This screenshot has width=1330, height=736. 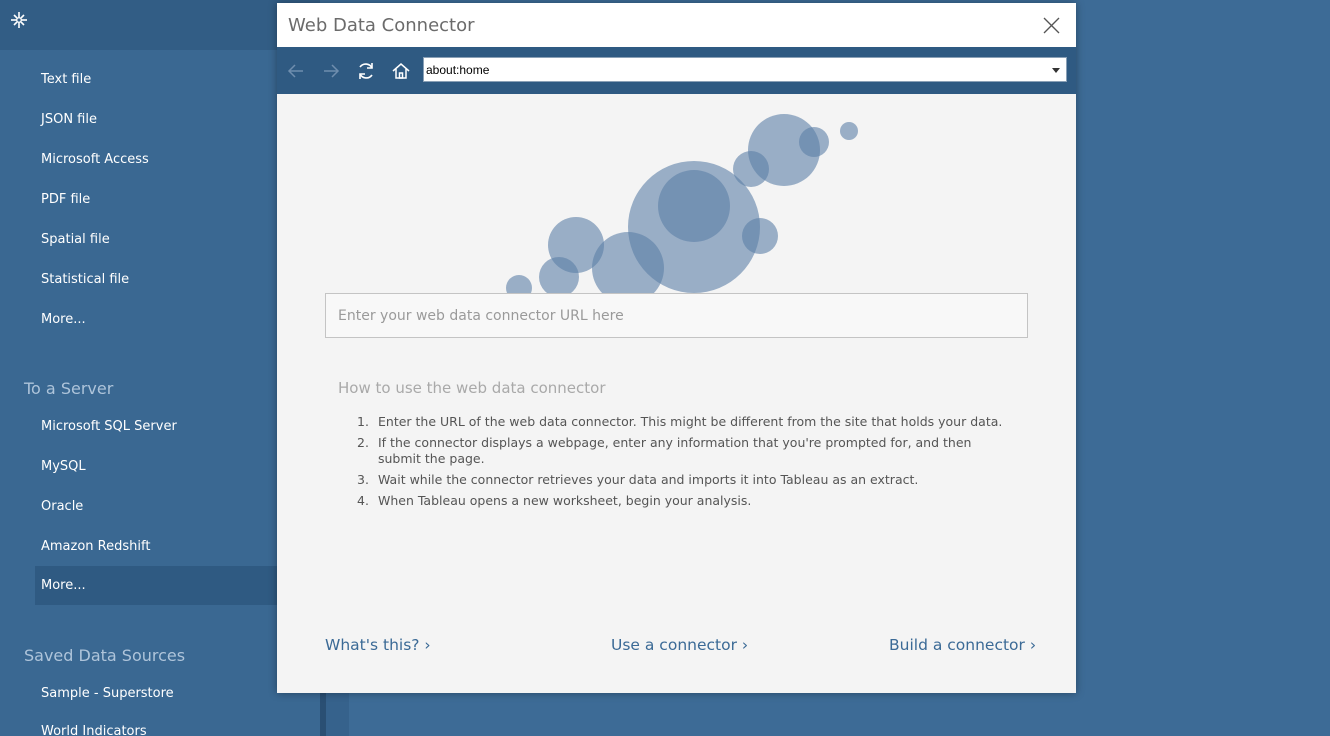 I want to click on sidebar-item-amazon-redshift: Amazon Redshift, so click(x=95, y=546).